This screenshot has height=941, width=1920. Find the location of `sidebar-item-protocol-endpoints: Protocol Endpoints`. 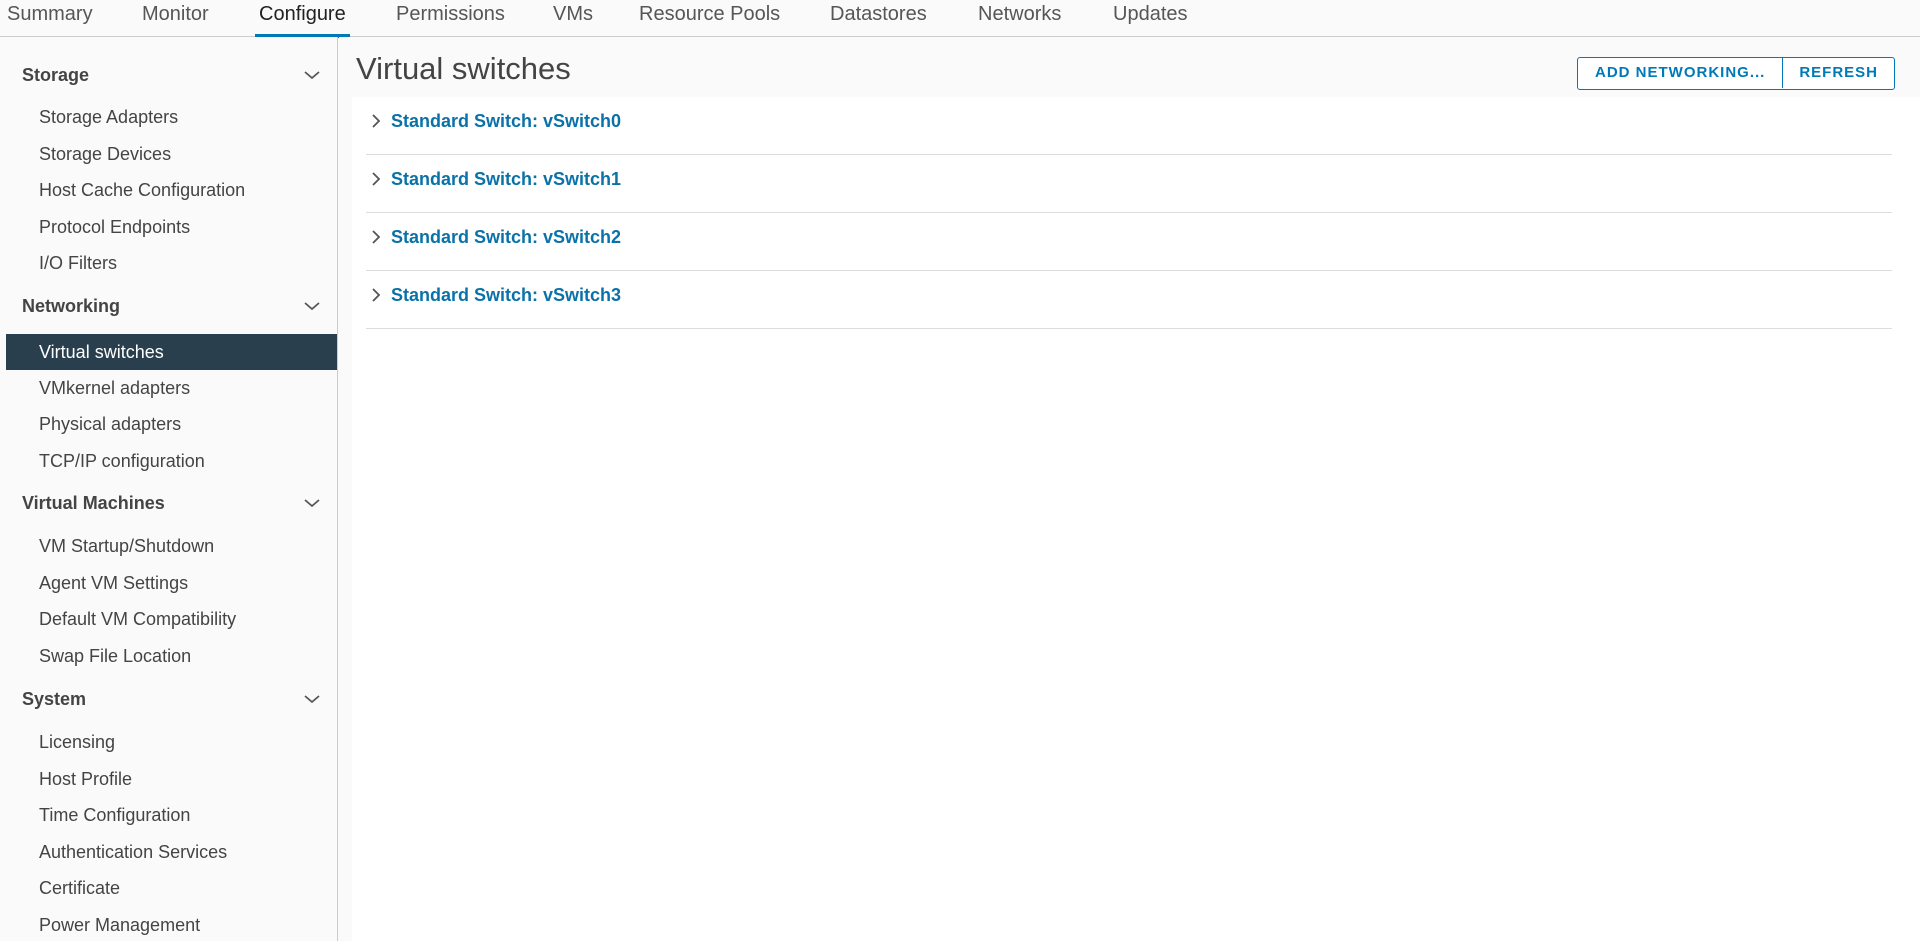

sidebar-item-protocol-endpoints: Protocol Endpoints is located at coordinates (171, 227).